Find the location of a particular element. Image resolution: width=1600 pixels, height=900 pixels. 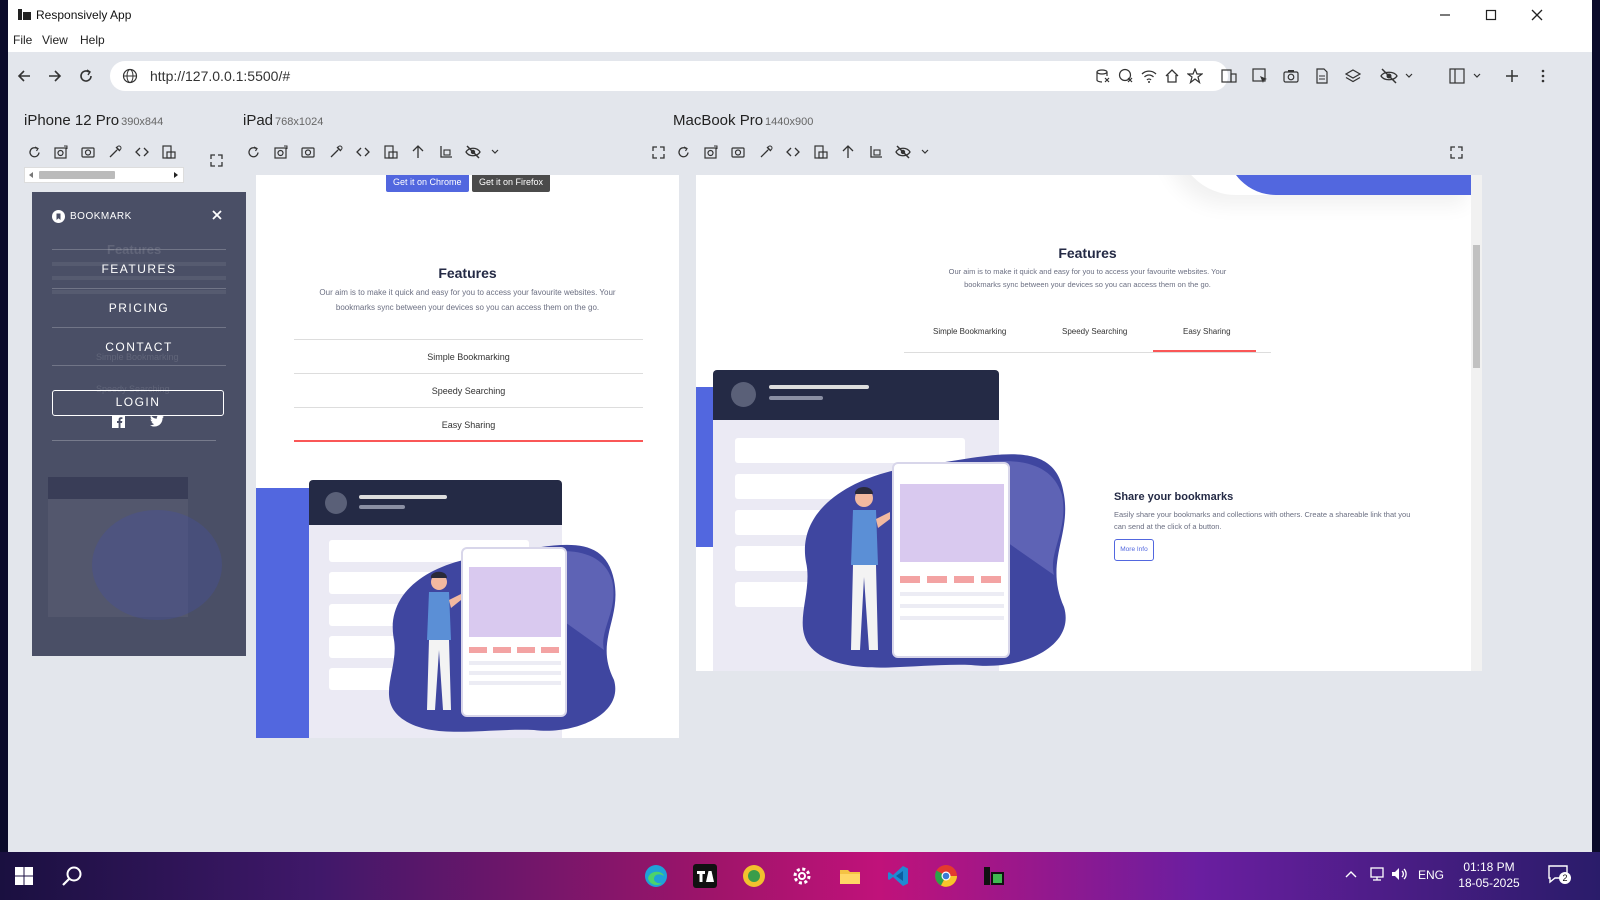

bookmark-star-icon is located at coordinates (1195, 76).